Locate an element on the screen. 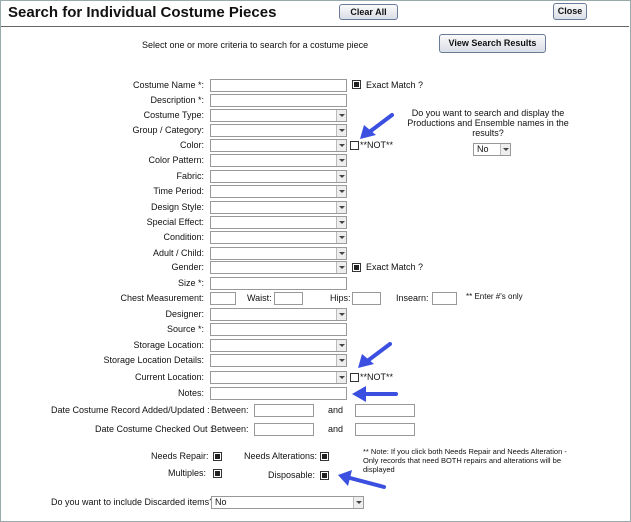  disposable-checkbox is located at coordinates (324, 475).